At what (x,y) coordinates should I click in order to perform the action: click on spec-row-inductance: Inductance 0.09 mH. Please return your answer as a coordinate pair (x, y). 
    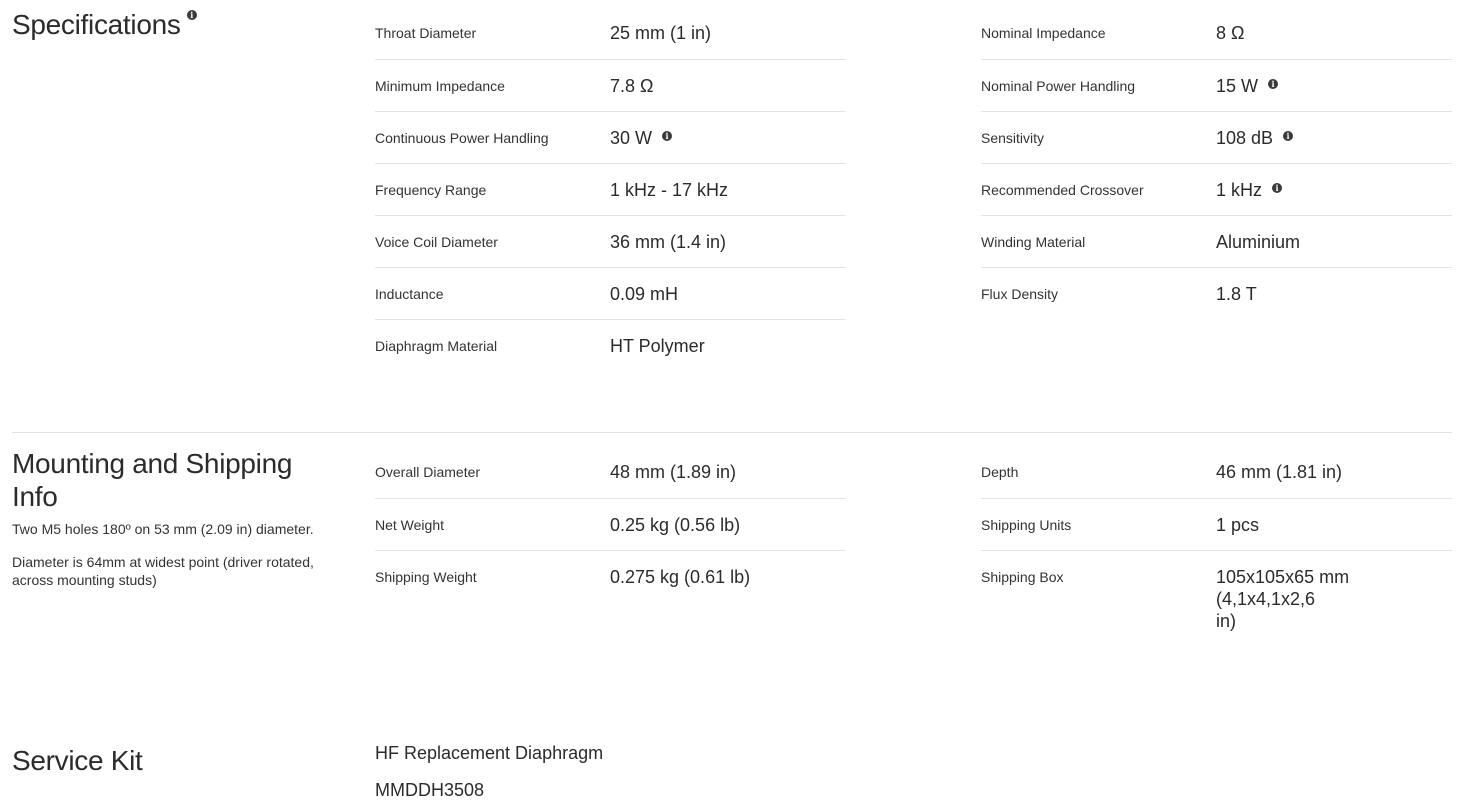
    Looking at the image, I should click on (610, 294).